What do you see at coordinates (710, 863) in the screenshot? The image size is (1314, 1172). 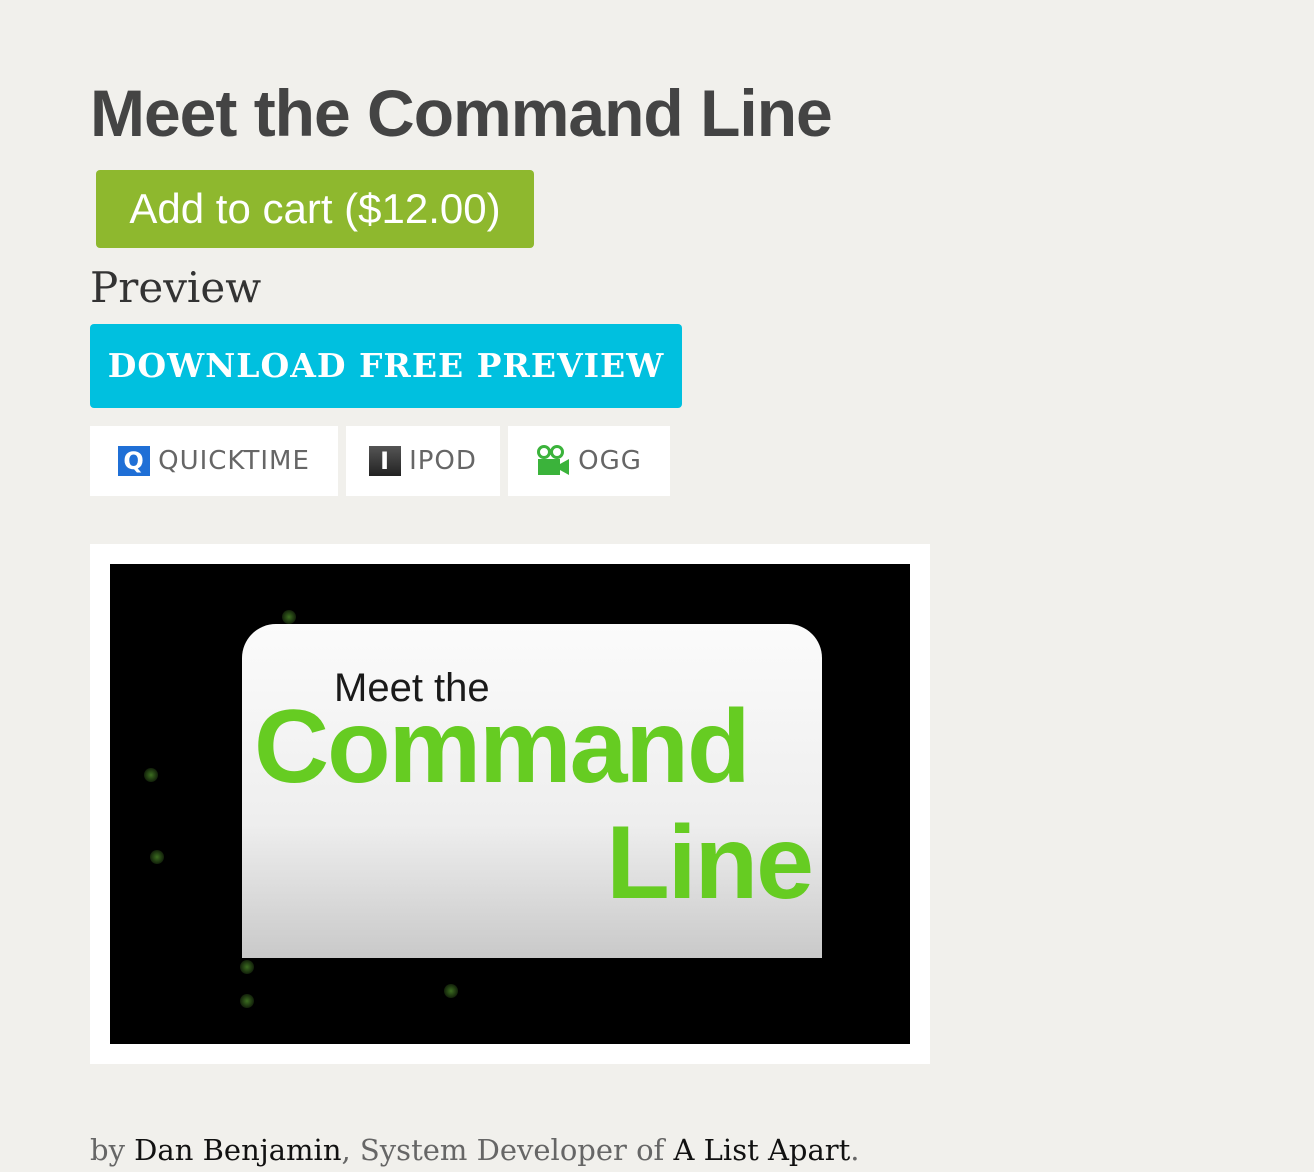 I see `video-title-line: Line` at bounding box center [710, 863].